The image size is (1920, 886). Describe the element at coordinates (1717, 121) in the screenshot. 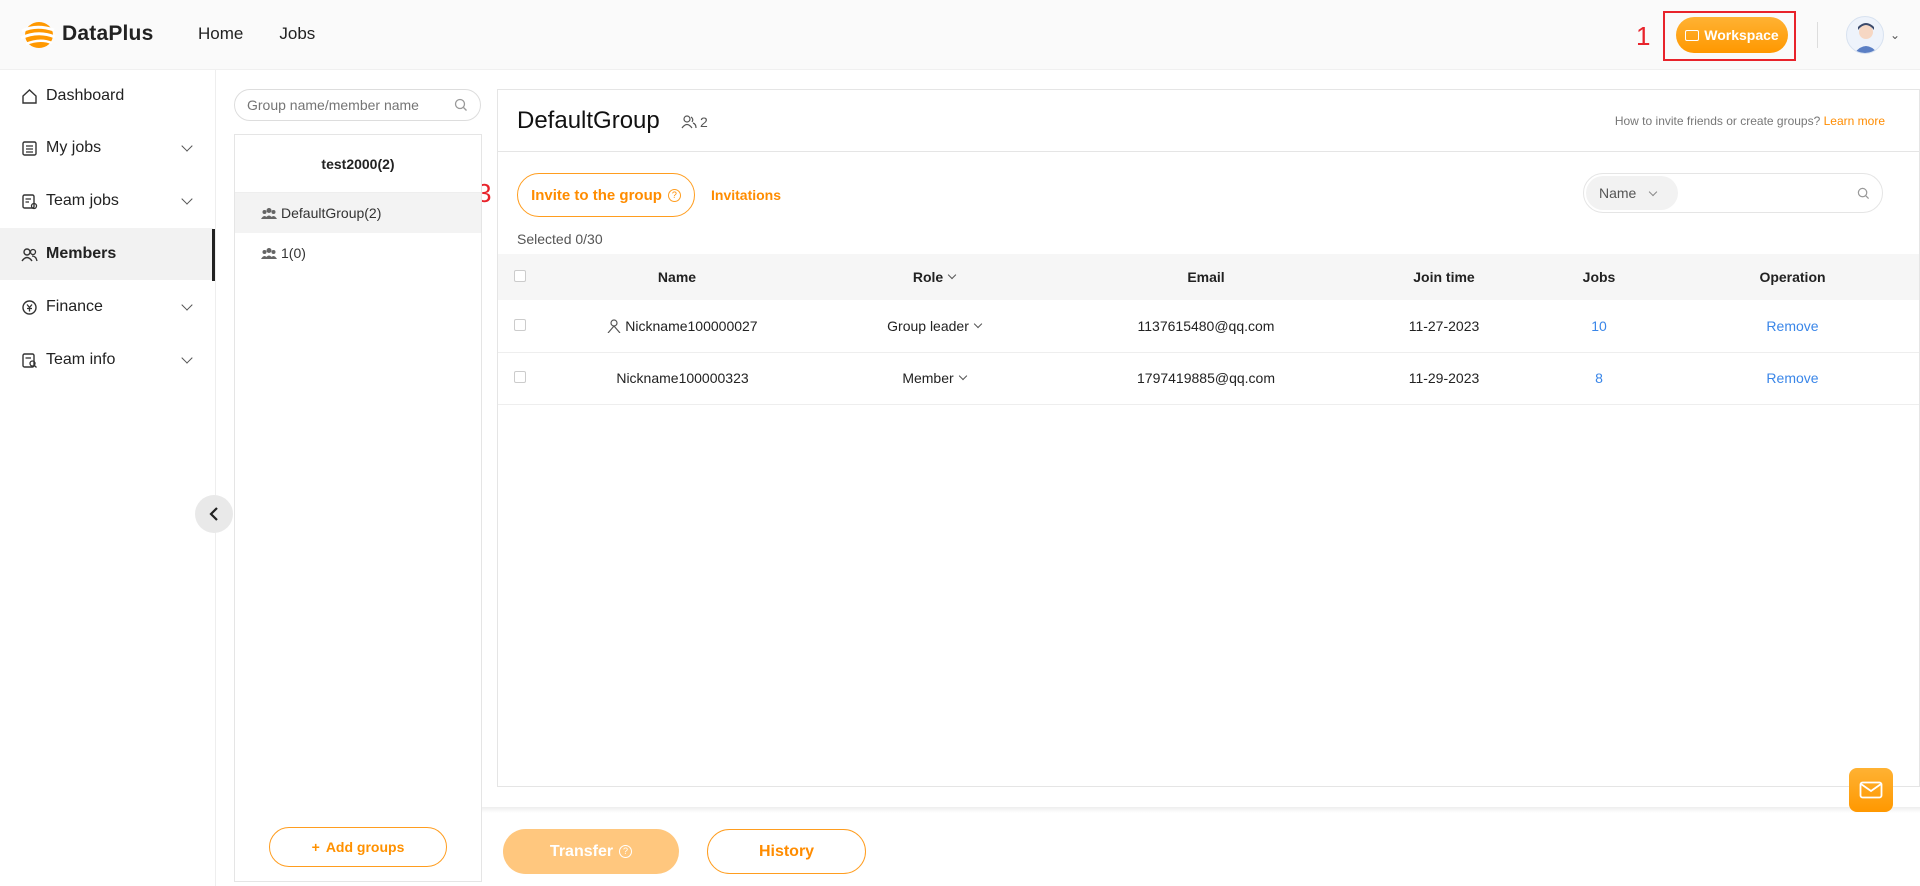

I see `help-question: How to invite friends or create groups?` at that location.